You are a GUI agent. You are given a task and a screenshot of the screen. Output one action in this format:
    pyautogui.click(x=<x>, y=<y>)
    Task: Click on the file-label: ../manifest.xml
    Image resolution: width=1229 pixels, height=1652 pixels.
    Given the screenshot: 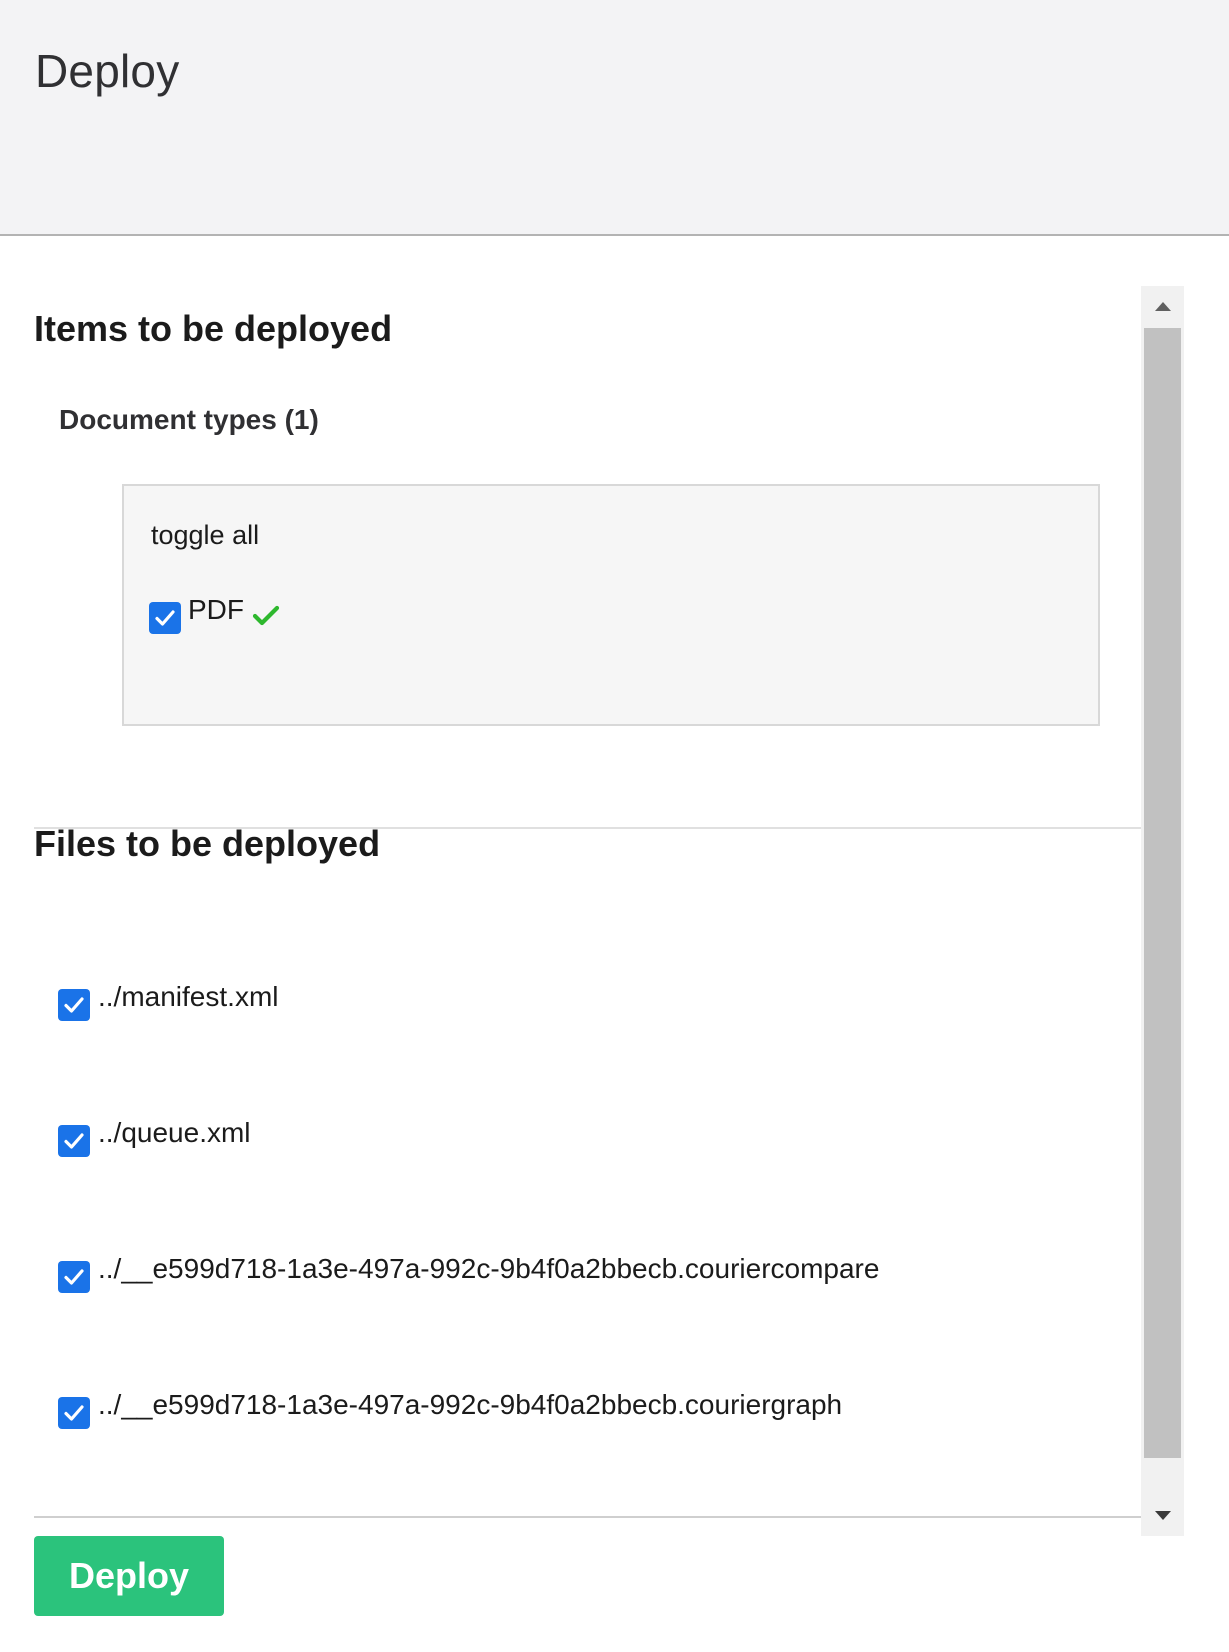 What is the action you would take?
    pyautogui.click(x=188, y=996)
    